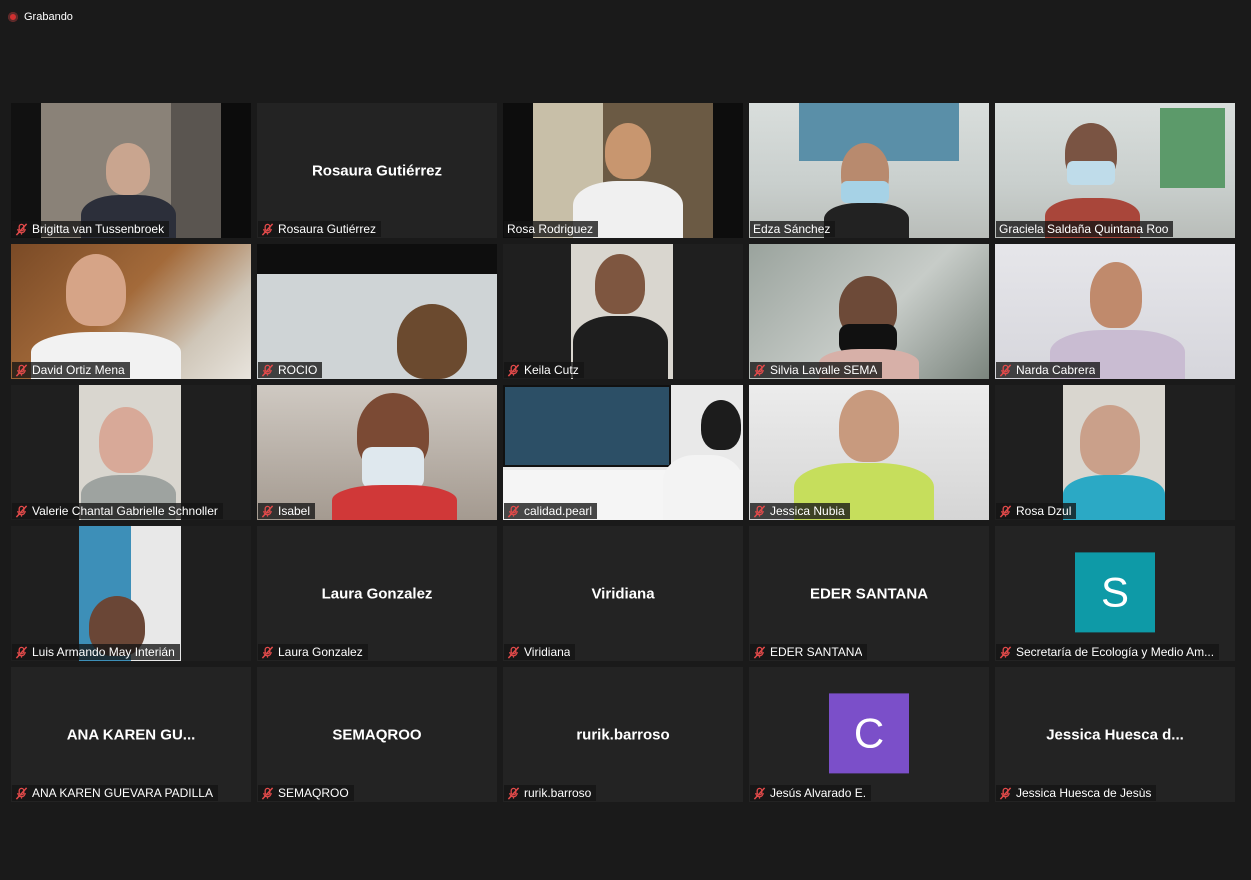 The height and width of the screenshot is (880, 1251). Describe the element at coordinates (290, 370) in the screenshot. I see `participant-name-label: ROCIO` at that location.